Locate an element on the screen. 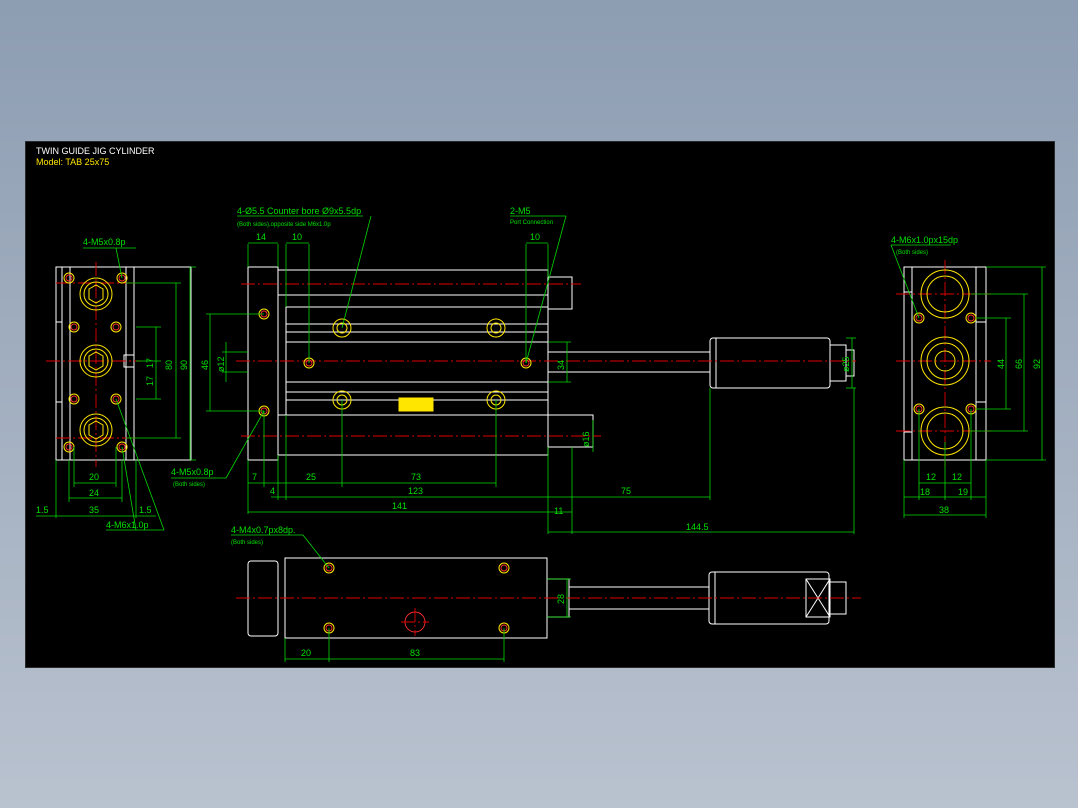  dim-main-10a: 10 is located at coordinates (297, 237).